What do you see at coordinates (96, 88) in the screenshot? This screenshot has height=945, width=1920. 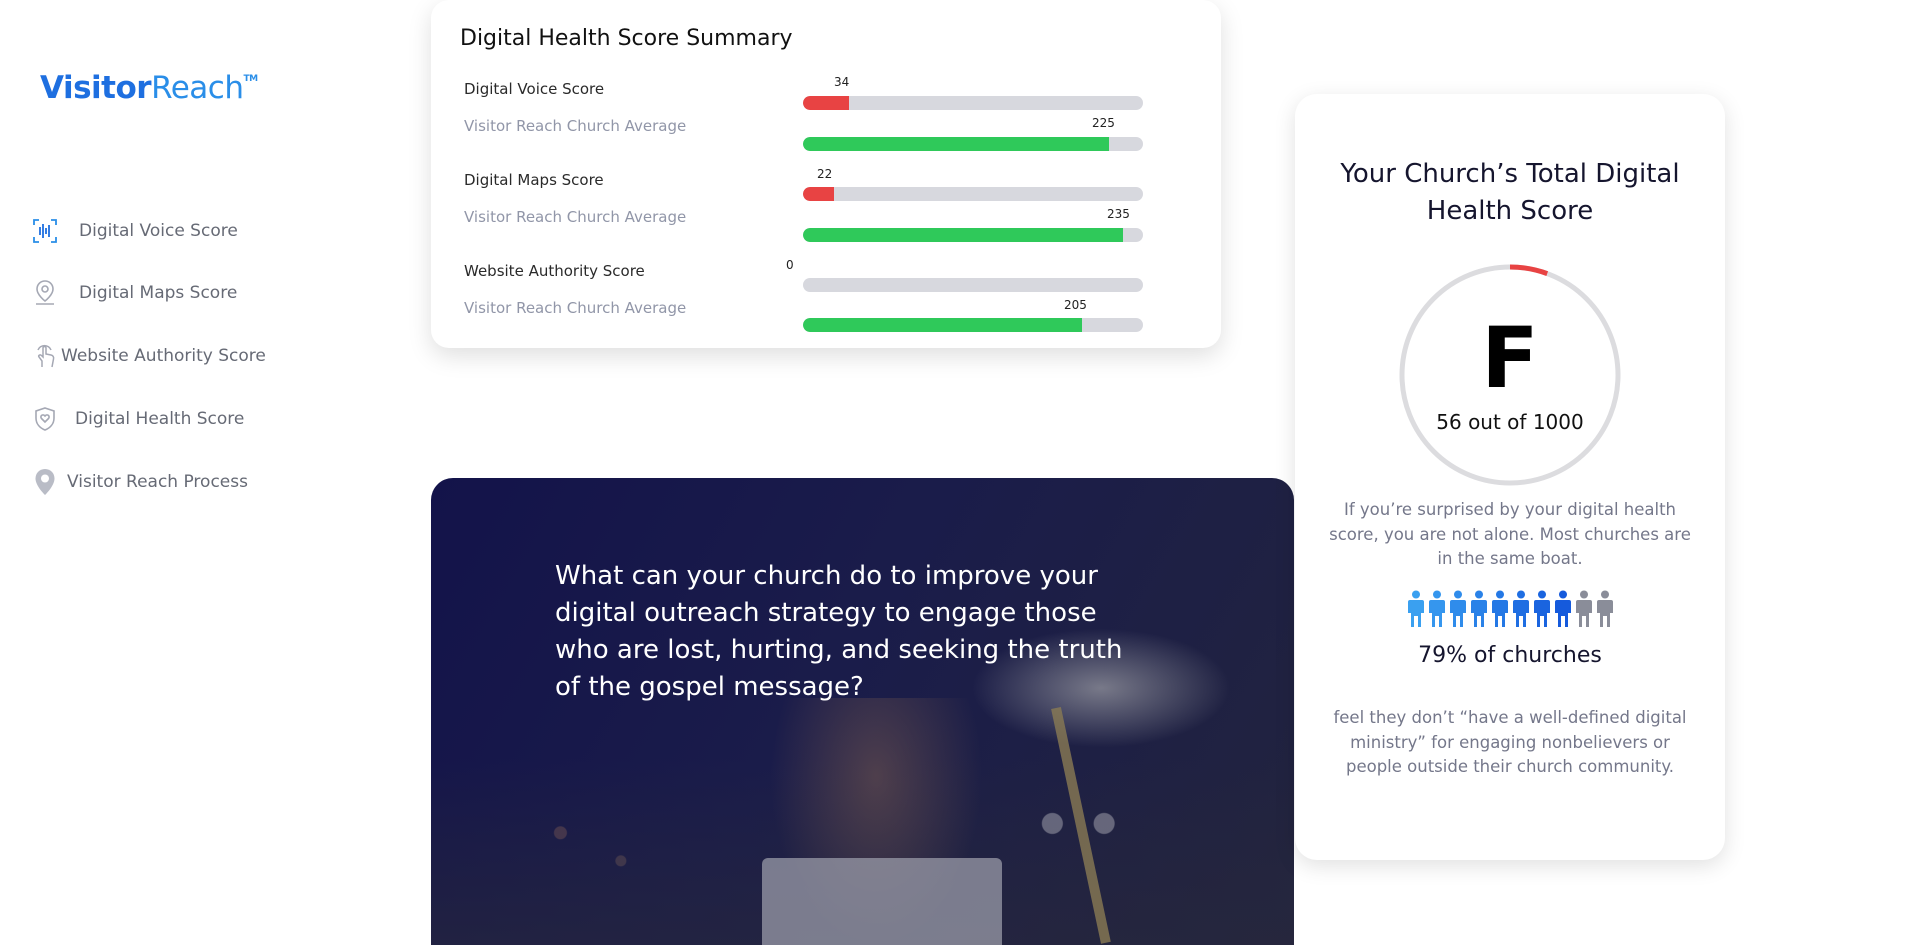 I see `logo-part-visitor: Visitor` at bounding box center [96, 88].